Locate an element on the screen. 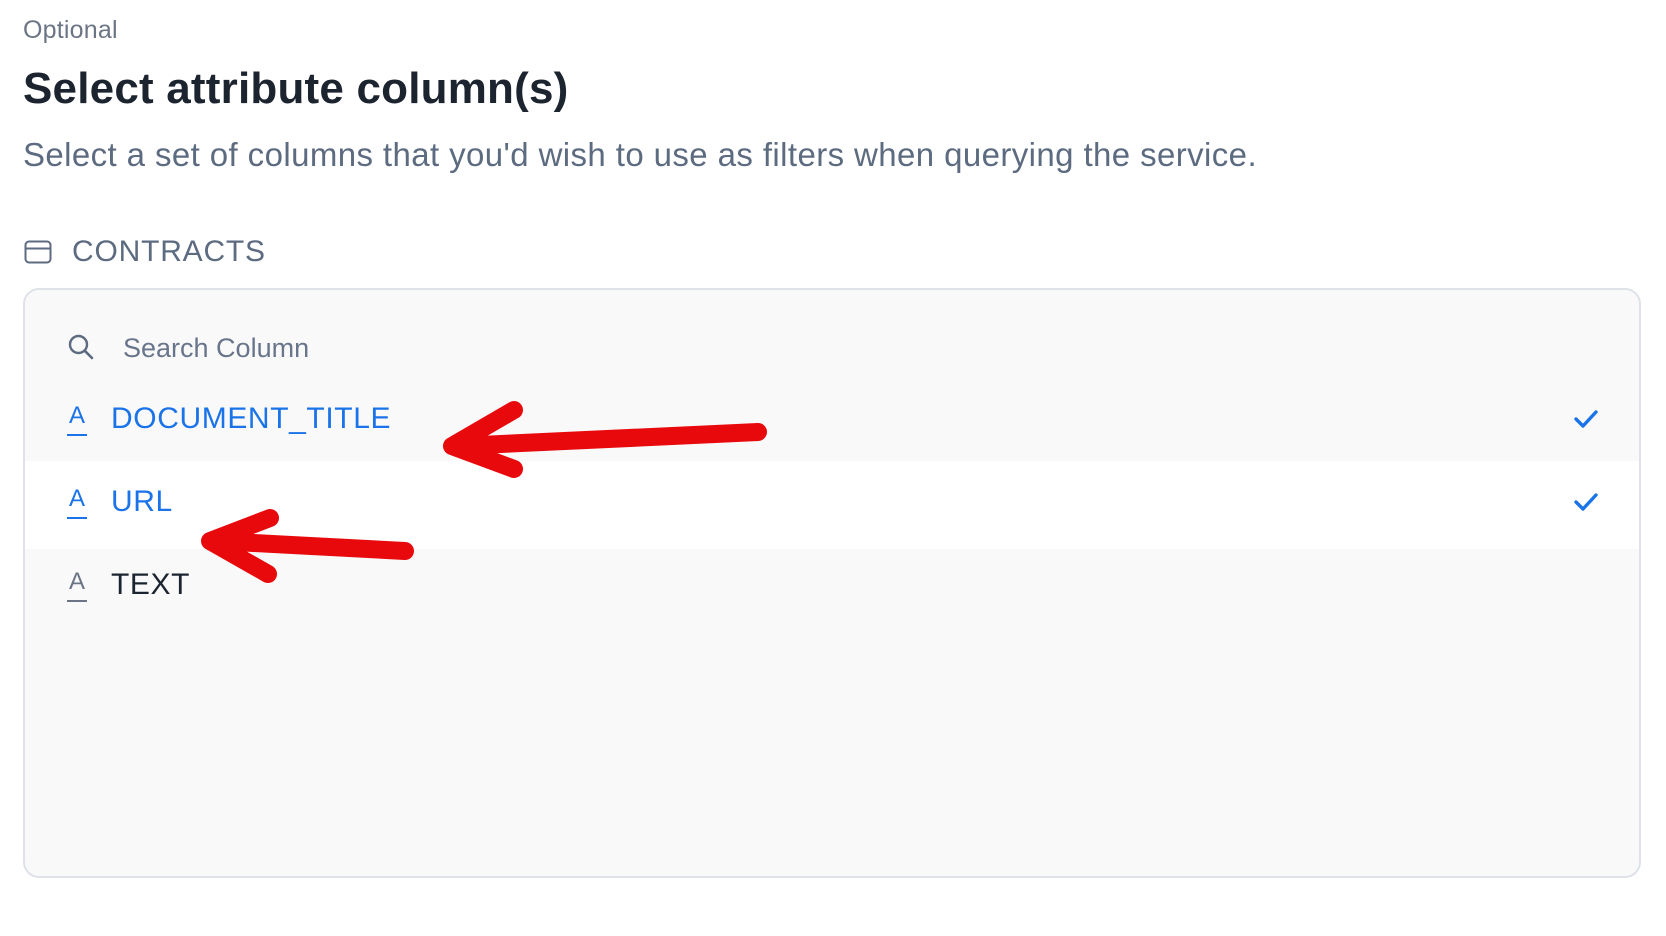 Image resolution: width=1666 pixels, height=936 pixels. page-title: Select attribute column(s) is located at coordinates (296, 88).